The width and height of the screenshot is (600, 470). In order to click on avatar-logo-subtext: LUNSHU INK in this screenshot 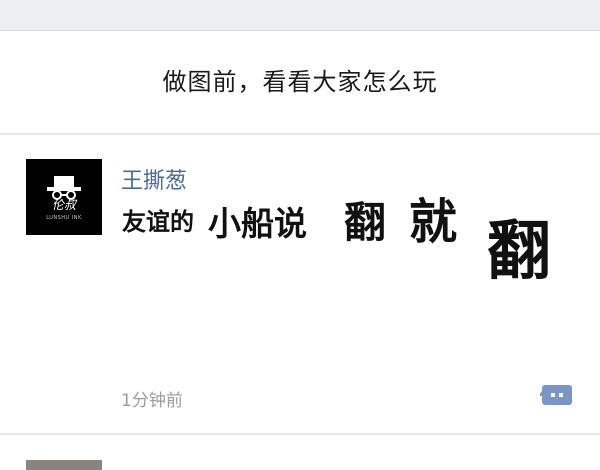, I will do `click(64, 218)`.